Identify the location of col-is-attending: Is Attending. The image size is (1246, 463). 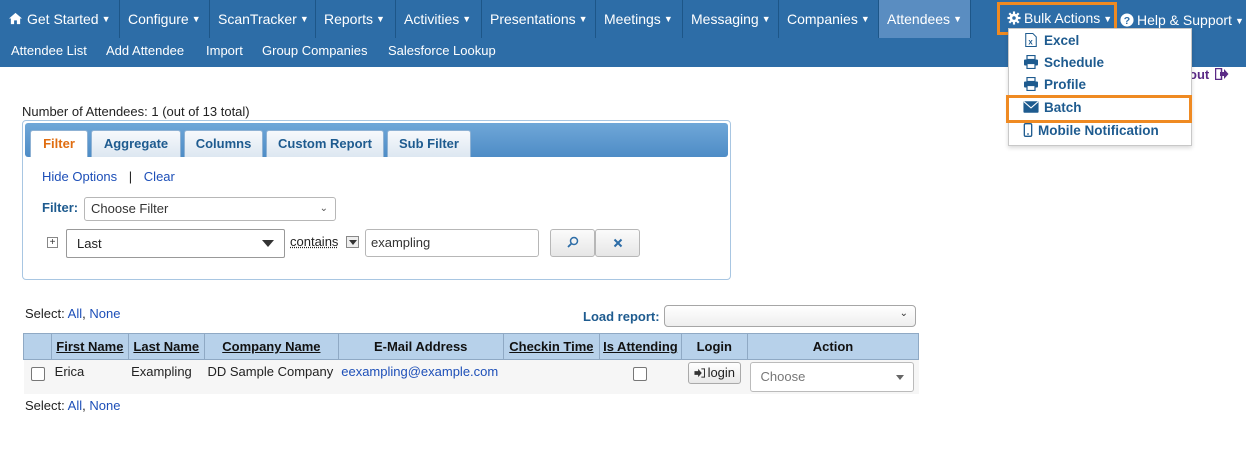
(640, 346).